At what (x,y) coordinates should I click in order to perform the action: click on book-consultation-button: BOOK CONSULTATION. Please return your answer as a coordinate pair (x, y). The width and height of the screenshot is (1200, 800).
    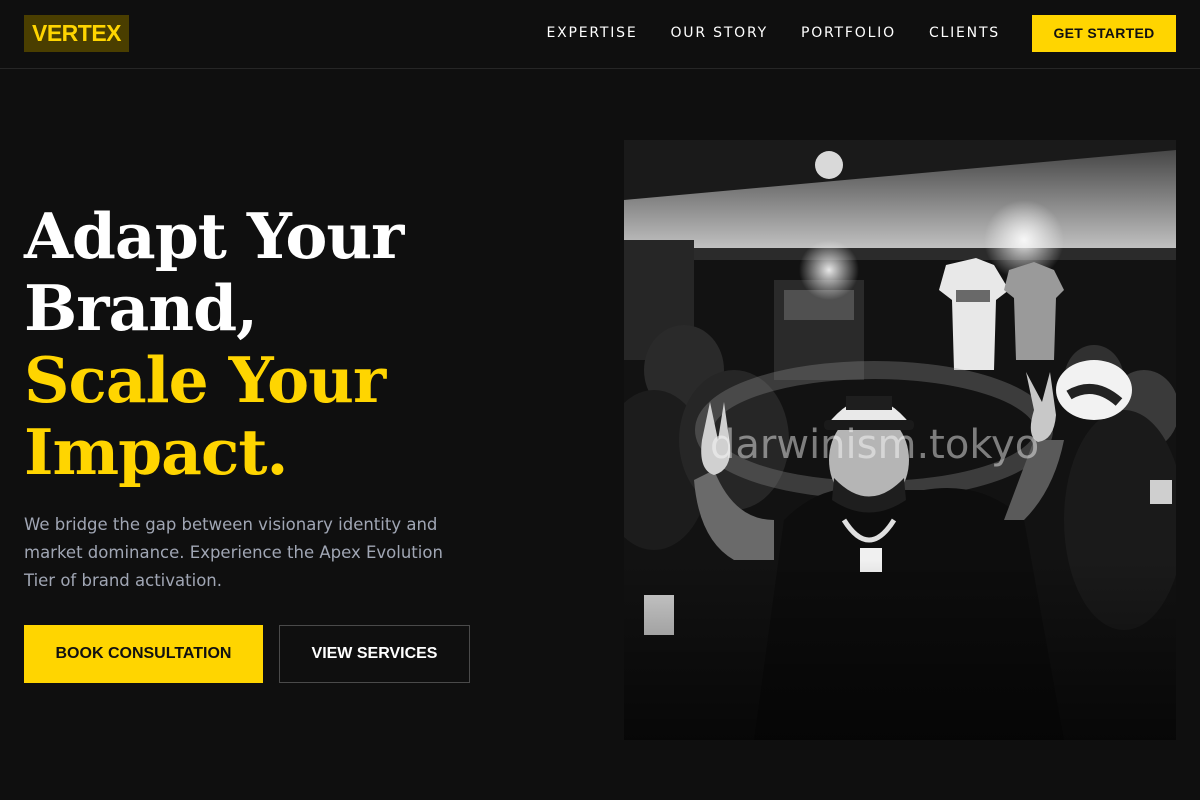
    Looking at the image, I should click on (143, 654).